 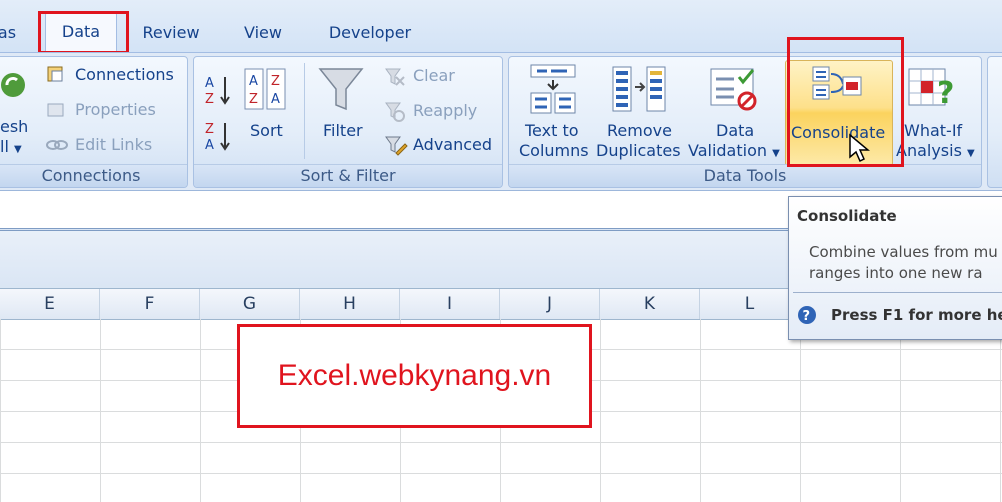 What do you see at coordinates (218, 136) in the screenshot?
I see `sort-descending-icon: ZA` at bounding box center [218, 136].